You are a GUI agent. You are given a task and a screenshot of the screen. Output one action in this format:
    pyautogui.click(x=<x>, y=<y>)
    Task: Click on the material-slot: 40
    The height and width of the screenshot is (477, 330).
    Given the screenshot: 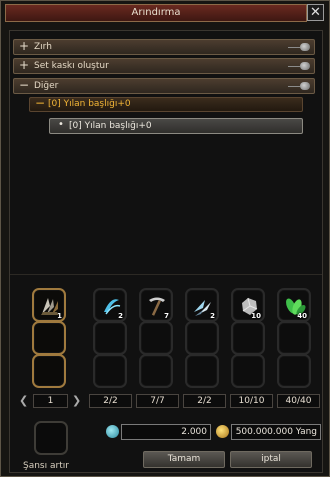 What is the action you would take?
    pyautogui.click(x=294, y=305)
    